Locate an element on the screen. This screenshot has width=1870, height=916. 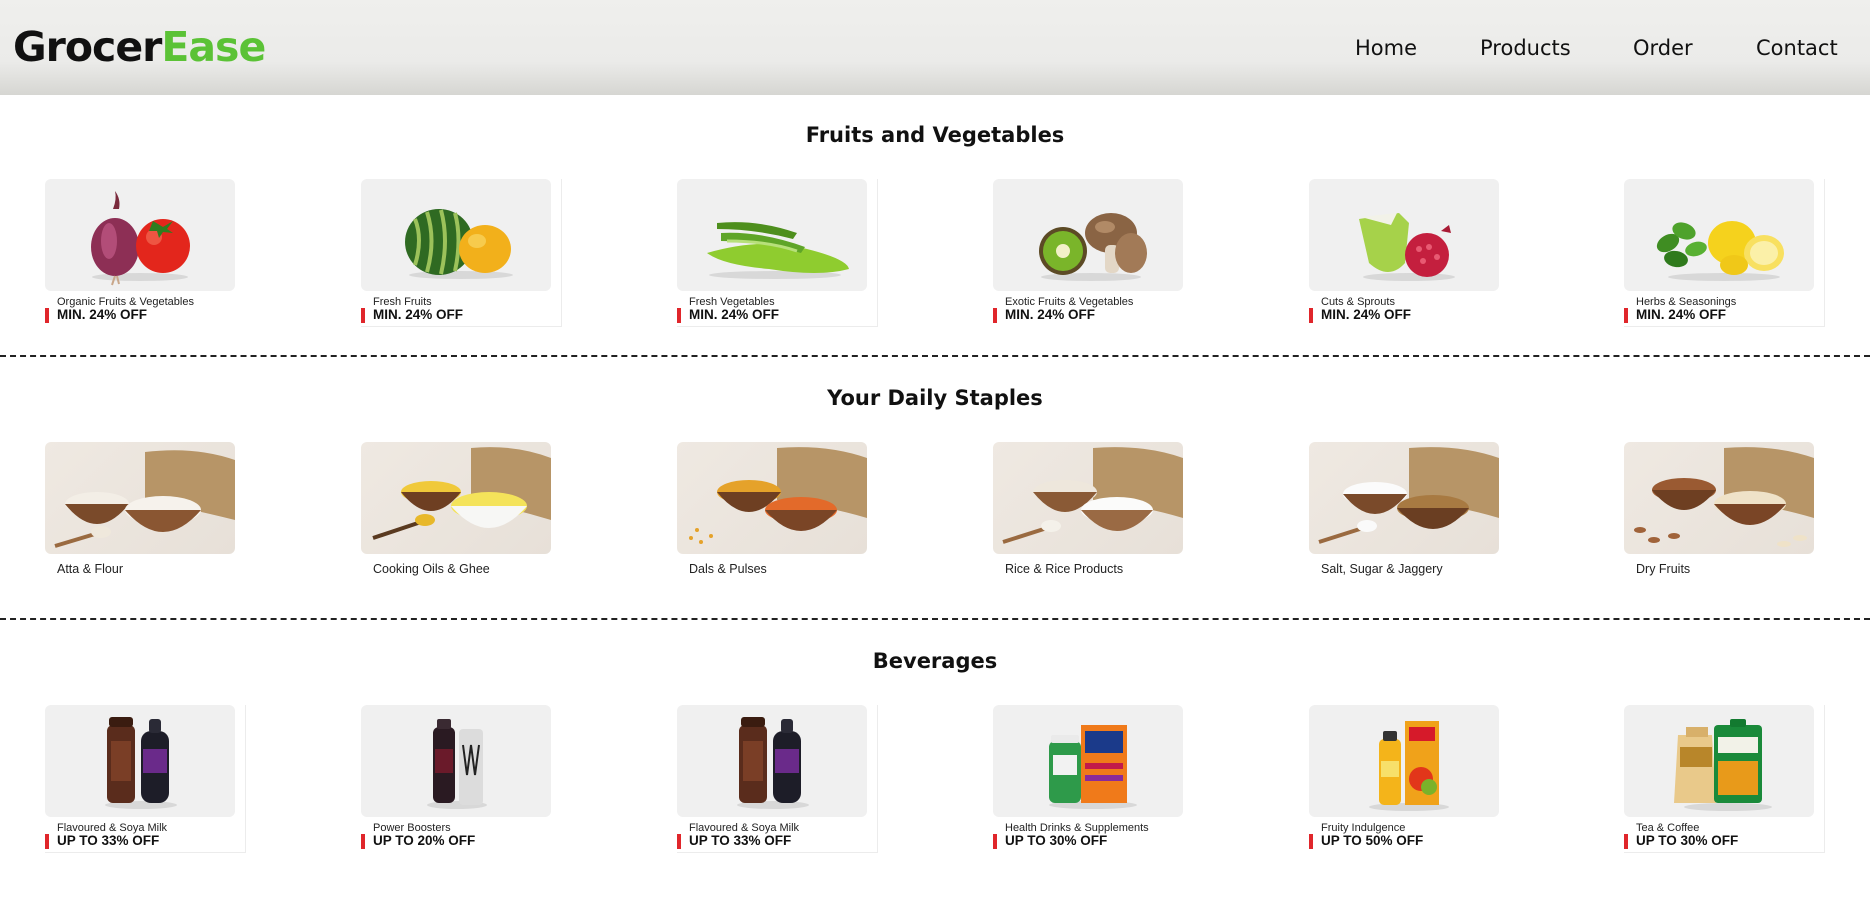
card-label: Rice & Rice Products is located at coordinates (1064, 569).